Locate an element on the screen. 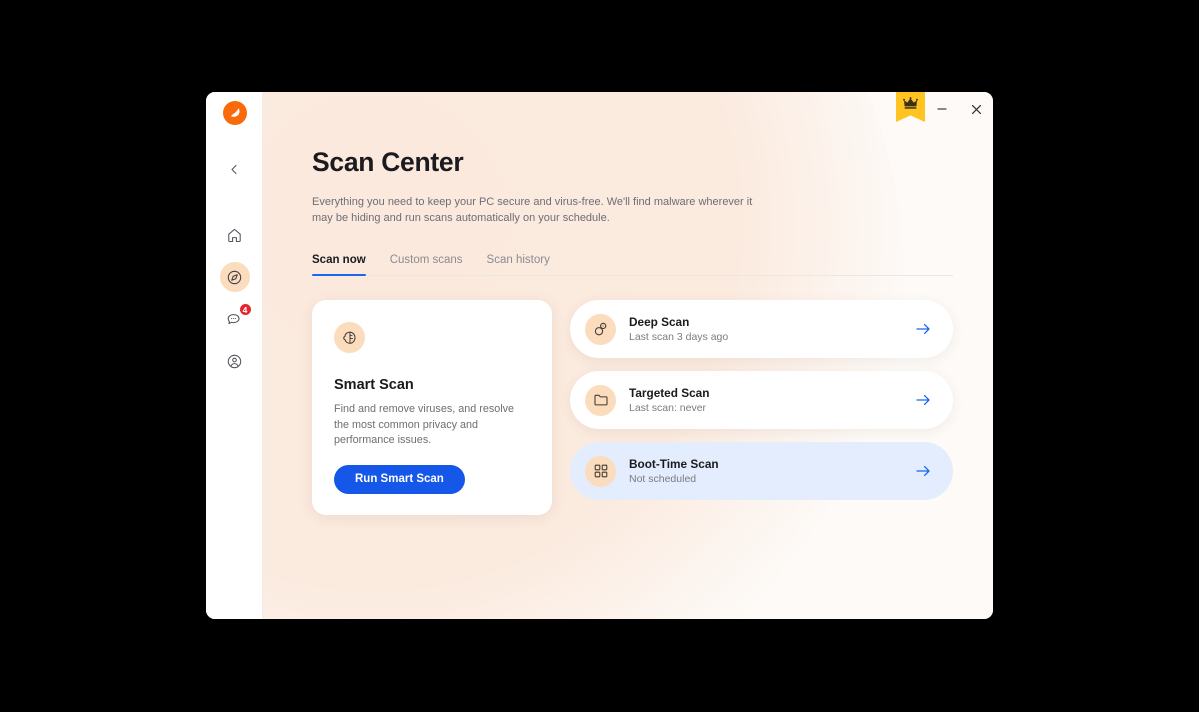 This screenshot has width=1199, height=712. scan-row-meta: Last scan: never is located at coordinates (668, 408).